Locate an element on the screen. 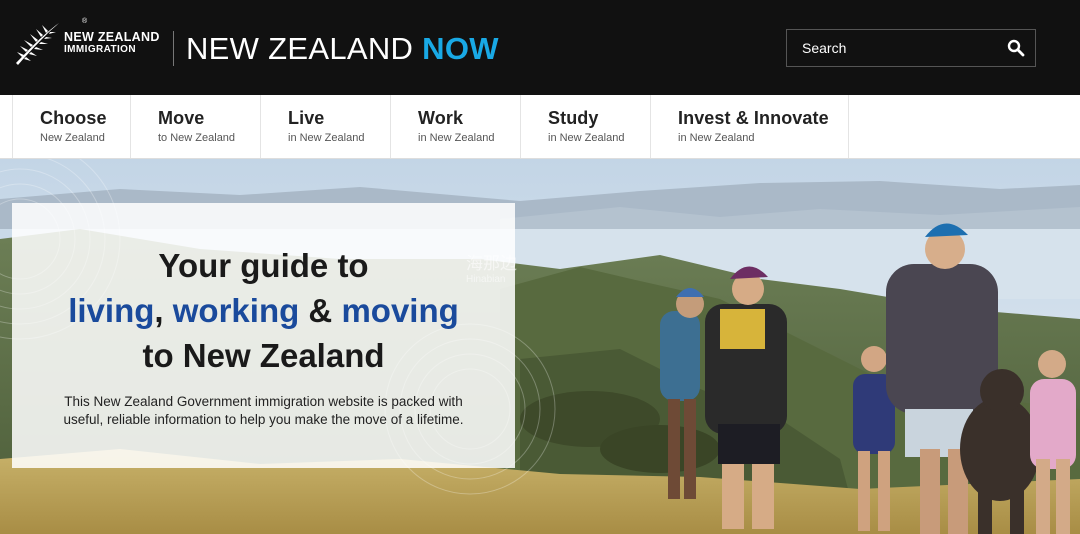 The height and width of the screenshot is (534, 1080). site-title: NEW ZEALAND NOW is located at coordinates (342, 49).